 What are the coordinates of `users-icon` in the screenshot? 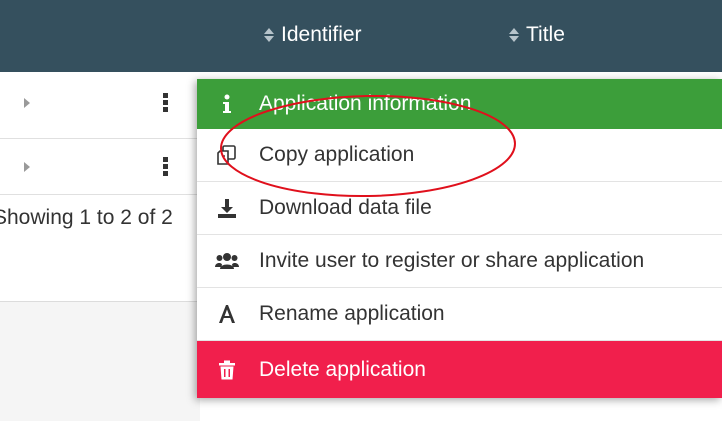 It's located at (227, 261).